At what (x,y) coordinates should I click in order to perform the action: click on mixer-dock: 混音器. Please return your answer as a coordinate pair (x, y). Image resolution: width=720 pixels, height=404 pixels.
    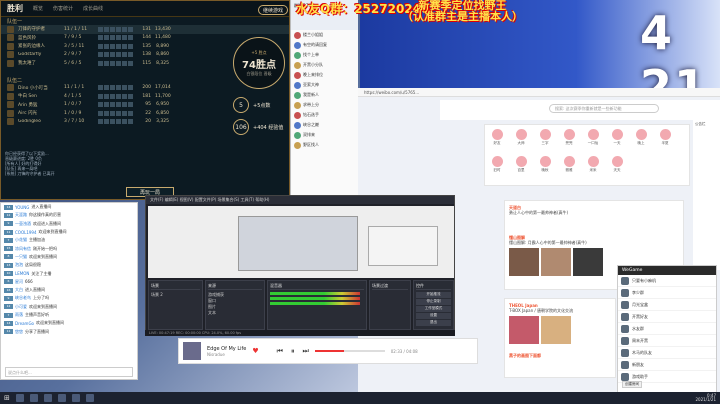
    Looking at the image, I should click on (317, 305).